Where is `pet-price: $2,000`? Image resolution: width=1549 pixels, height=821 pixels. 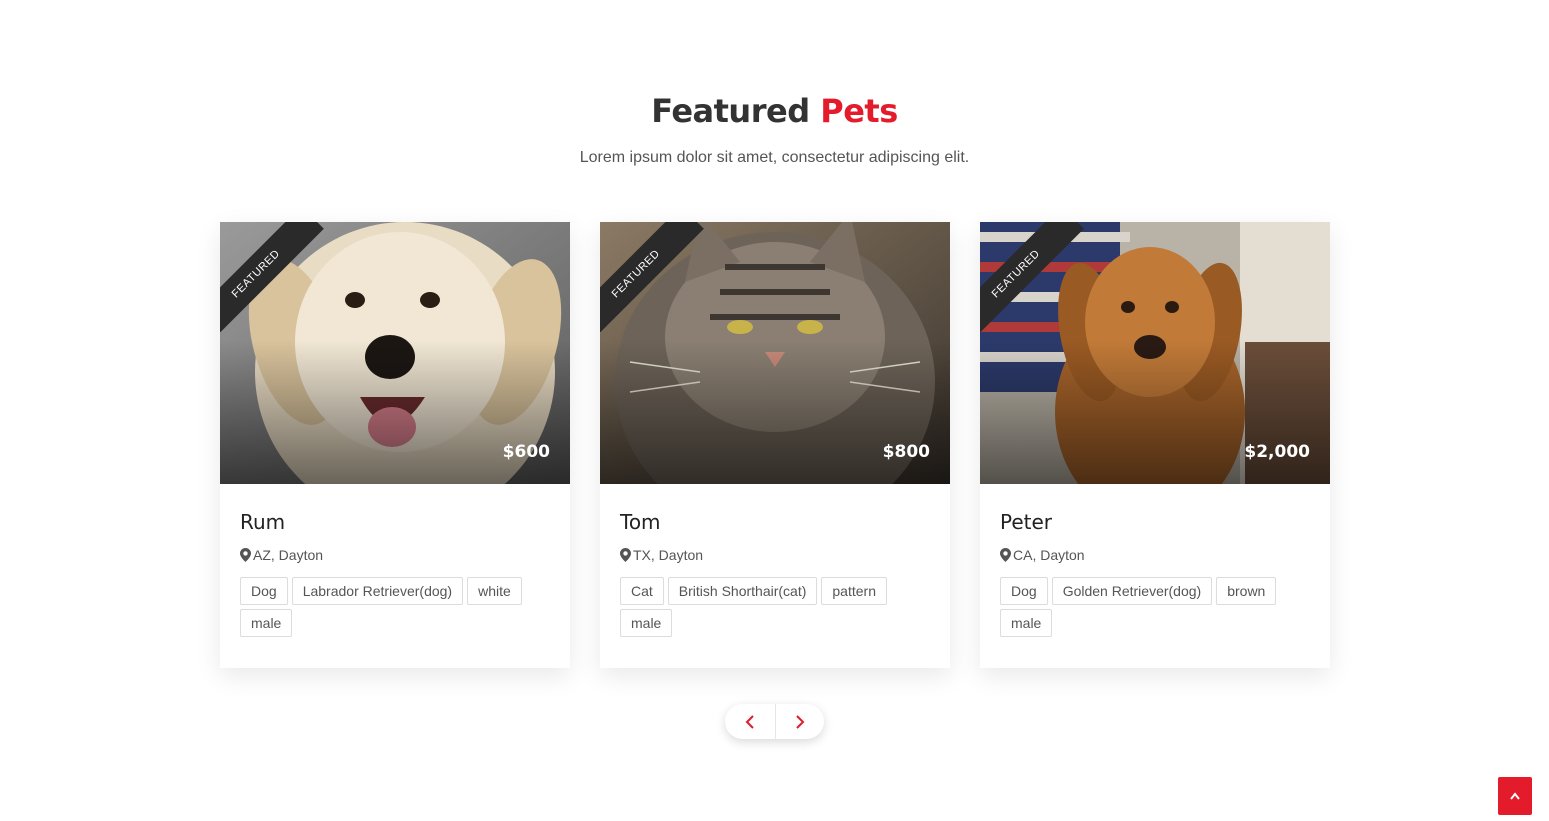 pet-price: $2,000 is located at coordinates (1277, 452).